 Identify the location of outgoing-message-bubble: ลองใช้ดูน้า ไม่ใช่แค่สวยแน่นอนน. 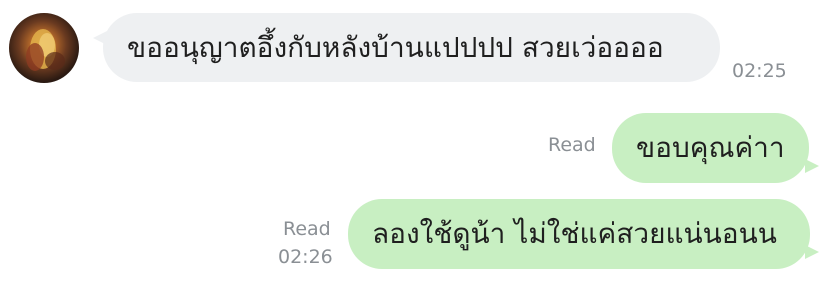
(579, 234).